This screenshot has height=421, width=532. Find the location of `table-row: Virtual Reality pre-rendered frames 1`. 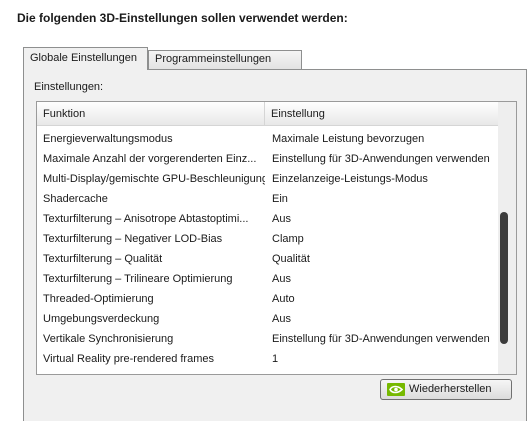

table-row: Virtual Reality pre-rendered frames 1 is located at coordinates (267, 359).